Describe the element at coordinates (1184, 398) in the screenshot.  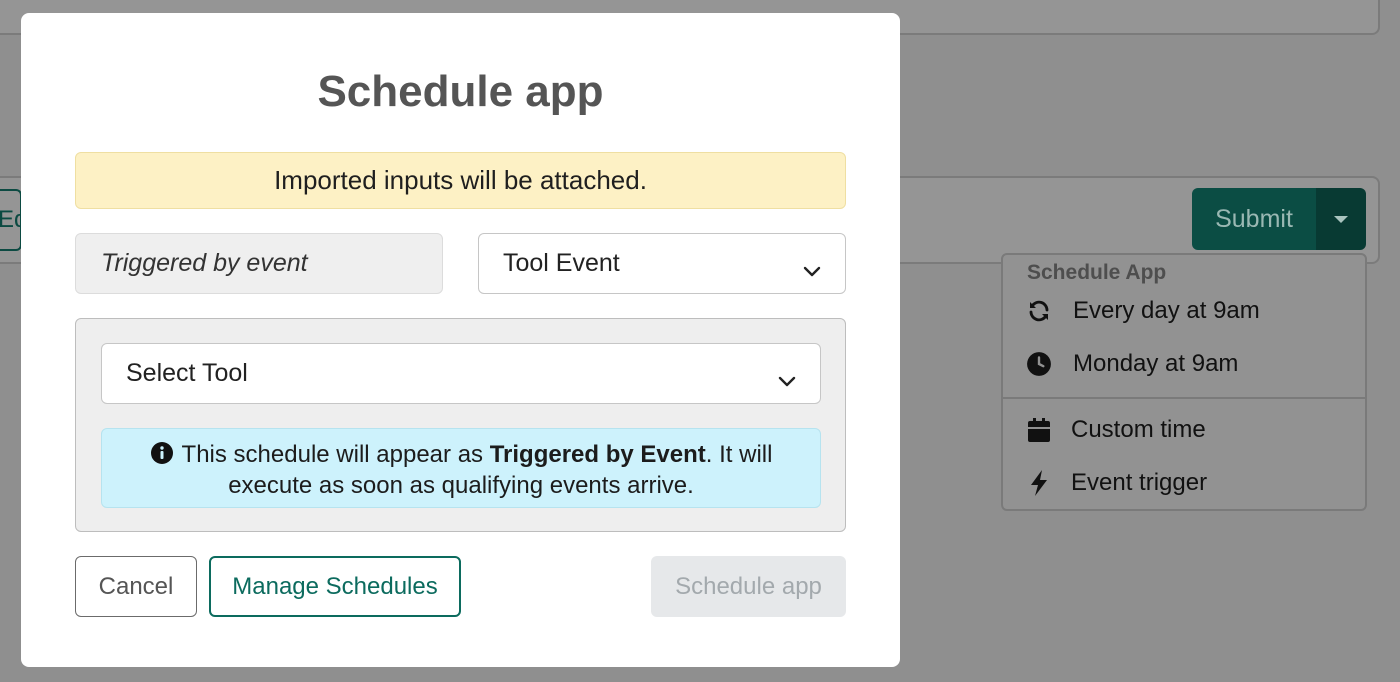
I see `dropdown-divider` at that location.